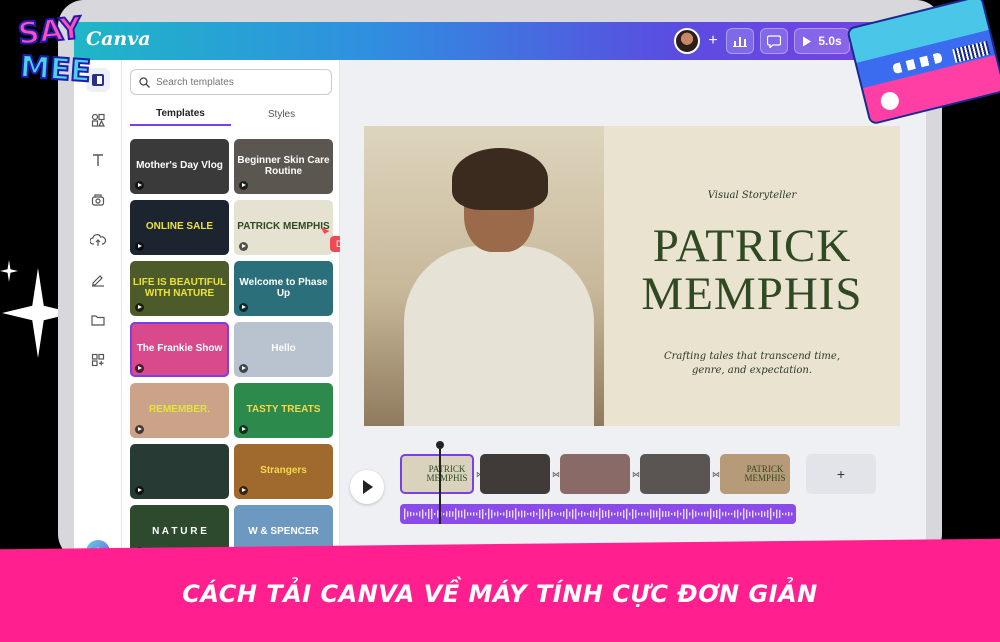 Image resolution: width=1000 pixels, height=642 pixels. Describe the element at coordinates (765, 473) in the screenshot. I see `timeline-clip-label: PATRICK MEMPHIS` at that location.